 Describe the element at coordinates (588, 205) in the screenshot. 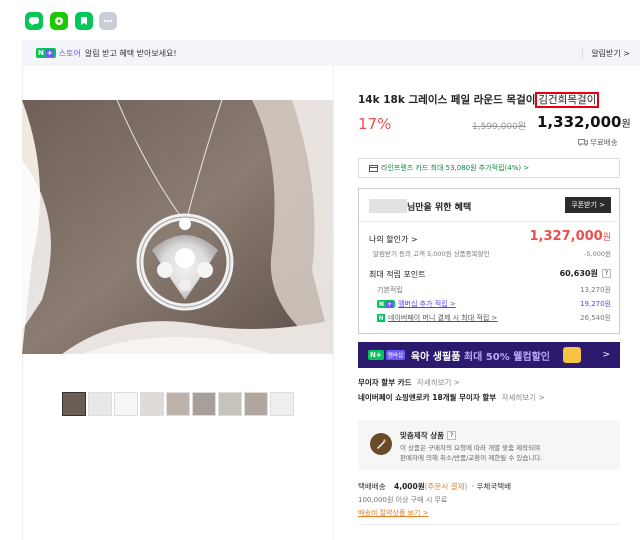

I see `coupon-button: 쿠폰받기 >` at that location.